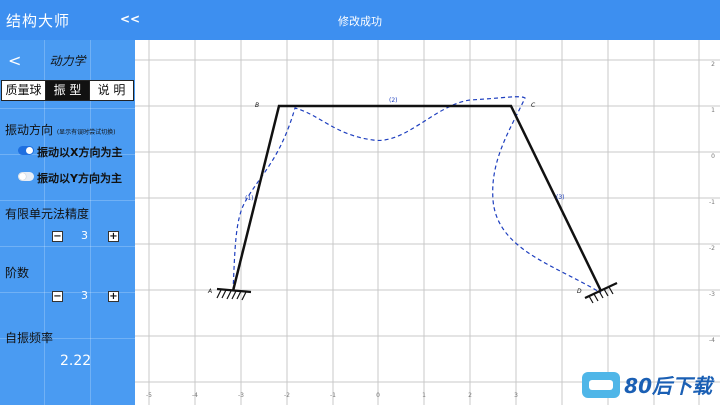 Image resolution: width=720 pixels, height=409 pixels. Describe the element at coordinates (17, 273) in the screenshot. I see `order-label: 阶数` at that location.